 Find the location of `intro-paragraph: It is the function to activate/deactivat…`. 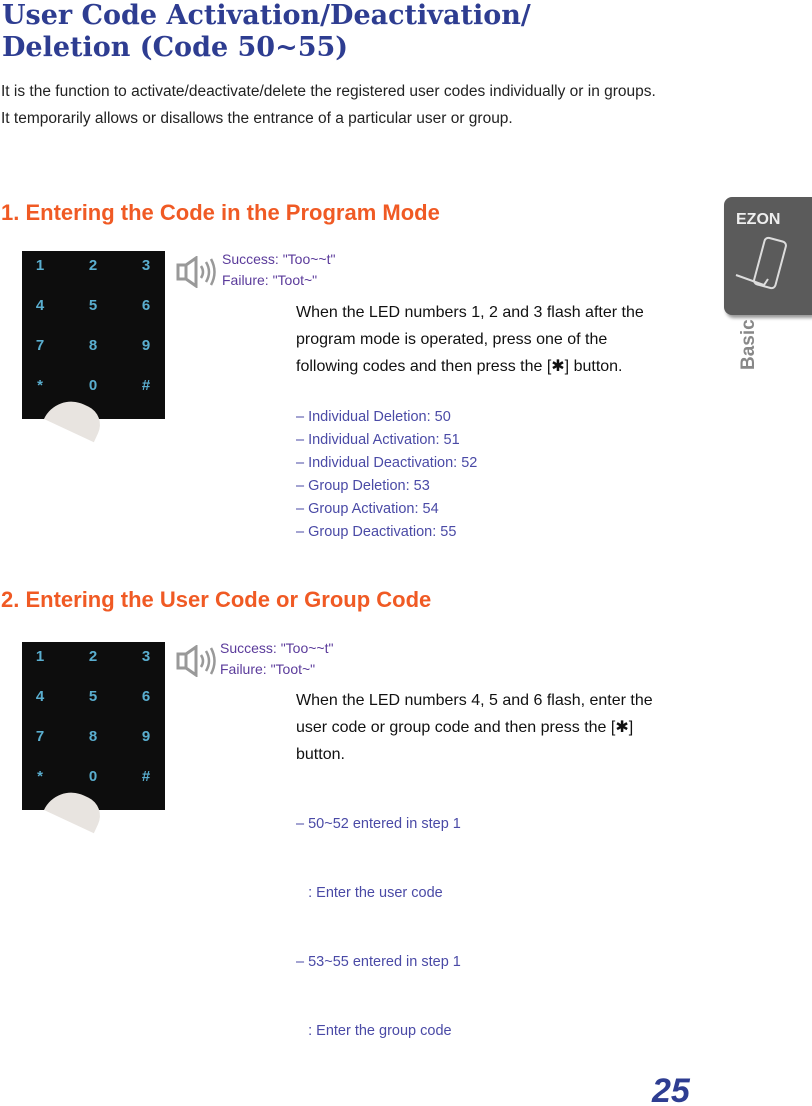

intro-paragraph: It is the function to activate/deactivat… is located at coordinates (328, 91).